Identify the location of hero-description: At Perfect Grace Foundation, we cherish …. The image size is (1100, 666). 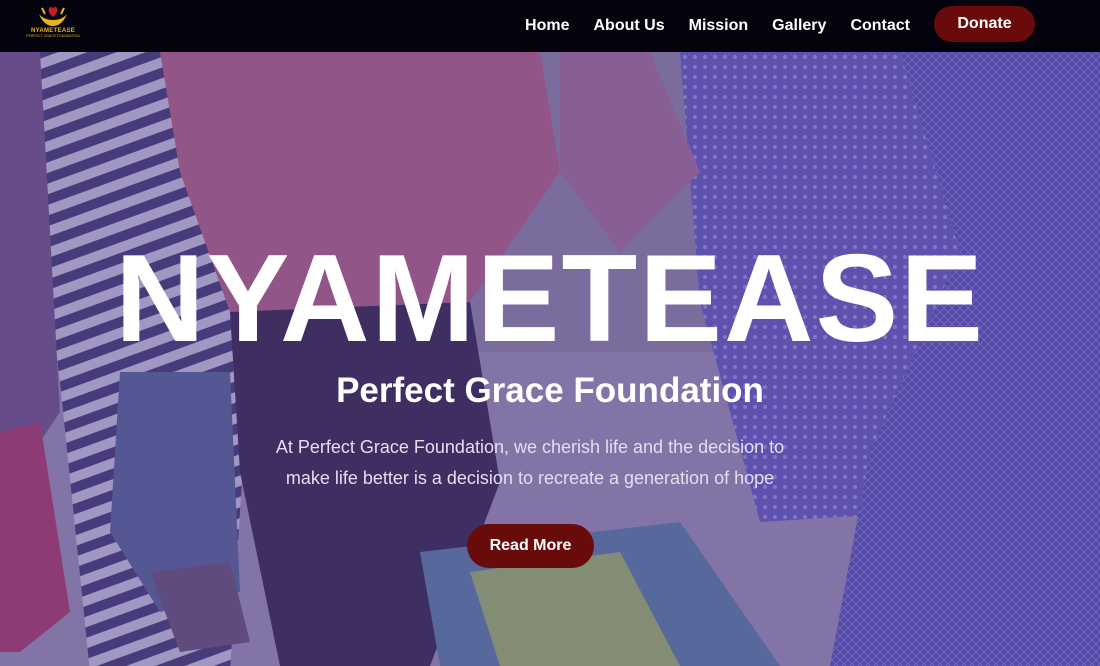
(530, 462).